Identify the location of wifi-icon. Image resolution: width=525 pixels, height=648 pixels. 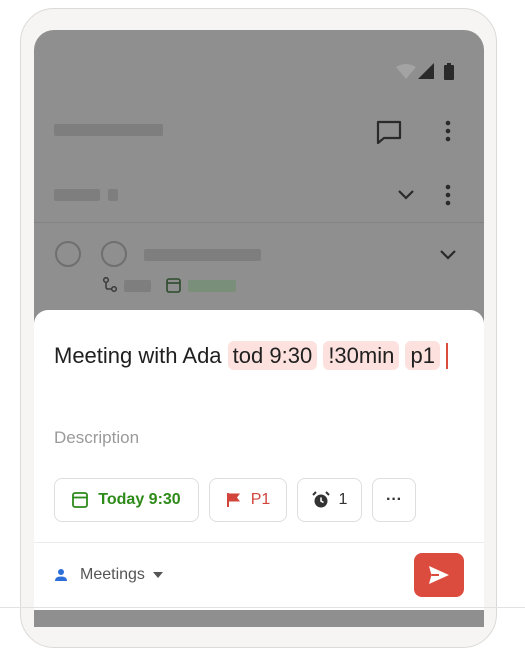
(406, 71).